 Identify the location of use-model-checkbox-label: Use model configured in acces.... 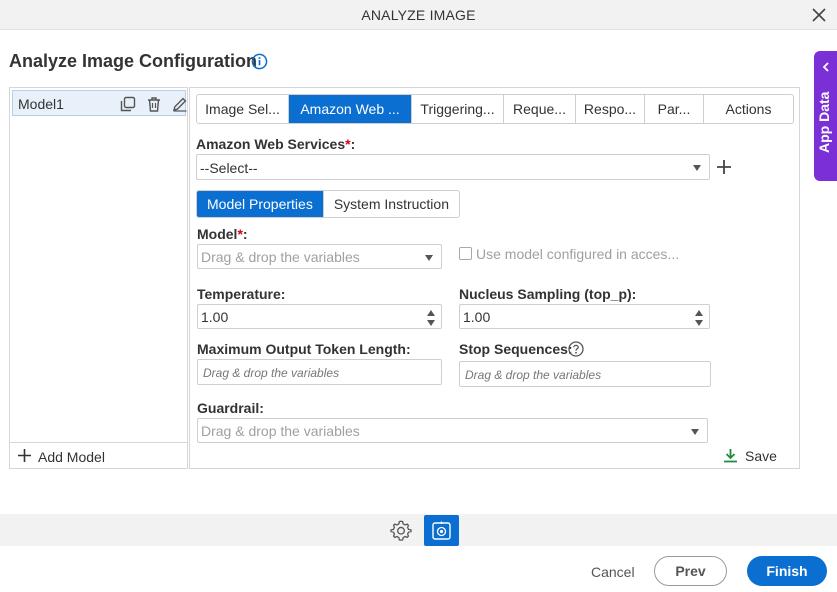
(578, 254).